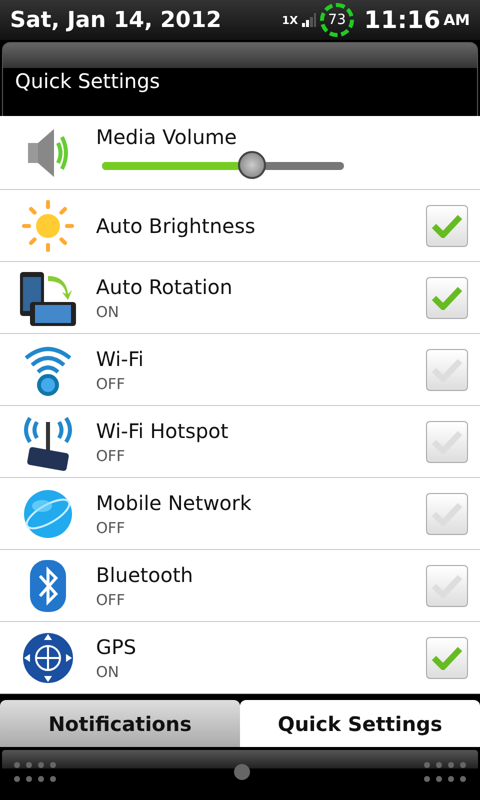 The width and height of the screenshot is (480, 800). Describe the element at coordinates (456, 20) in the screenshot. I see `status-ampm: AM` at that location.